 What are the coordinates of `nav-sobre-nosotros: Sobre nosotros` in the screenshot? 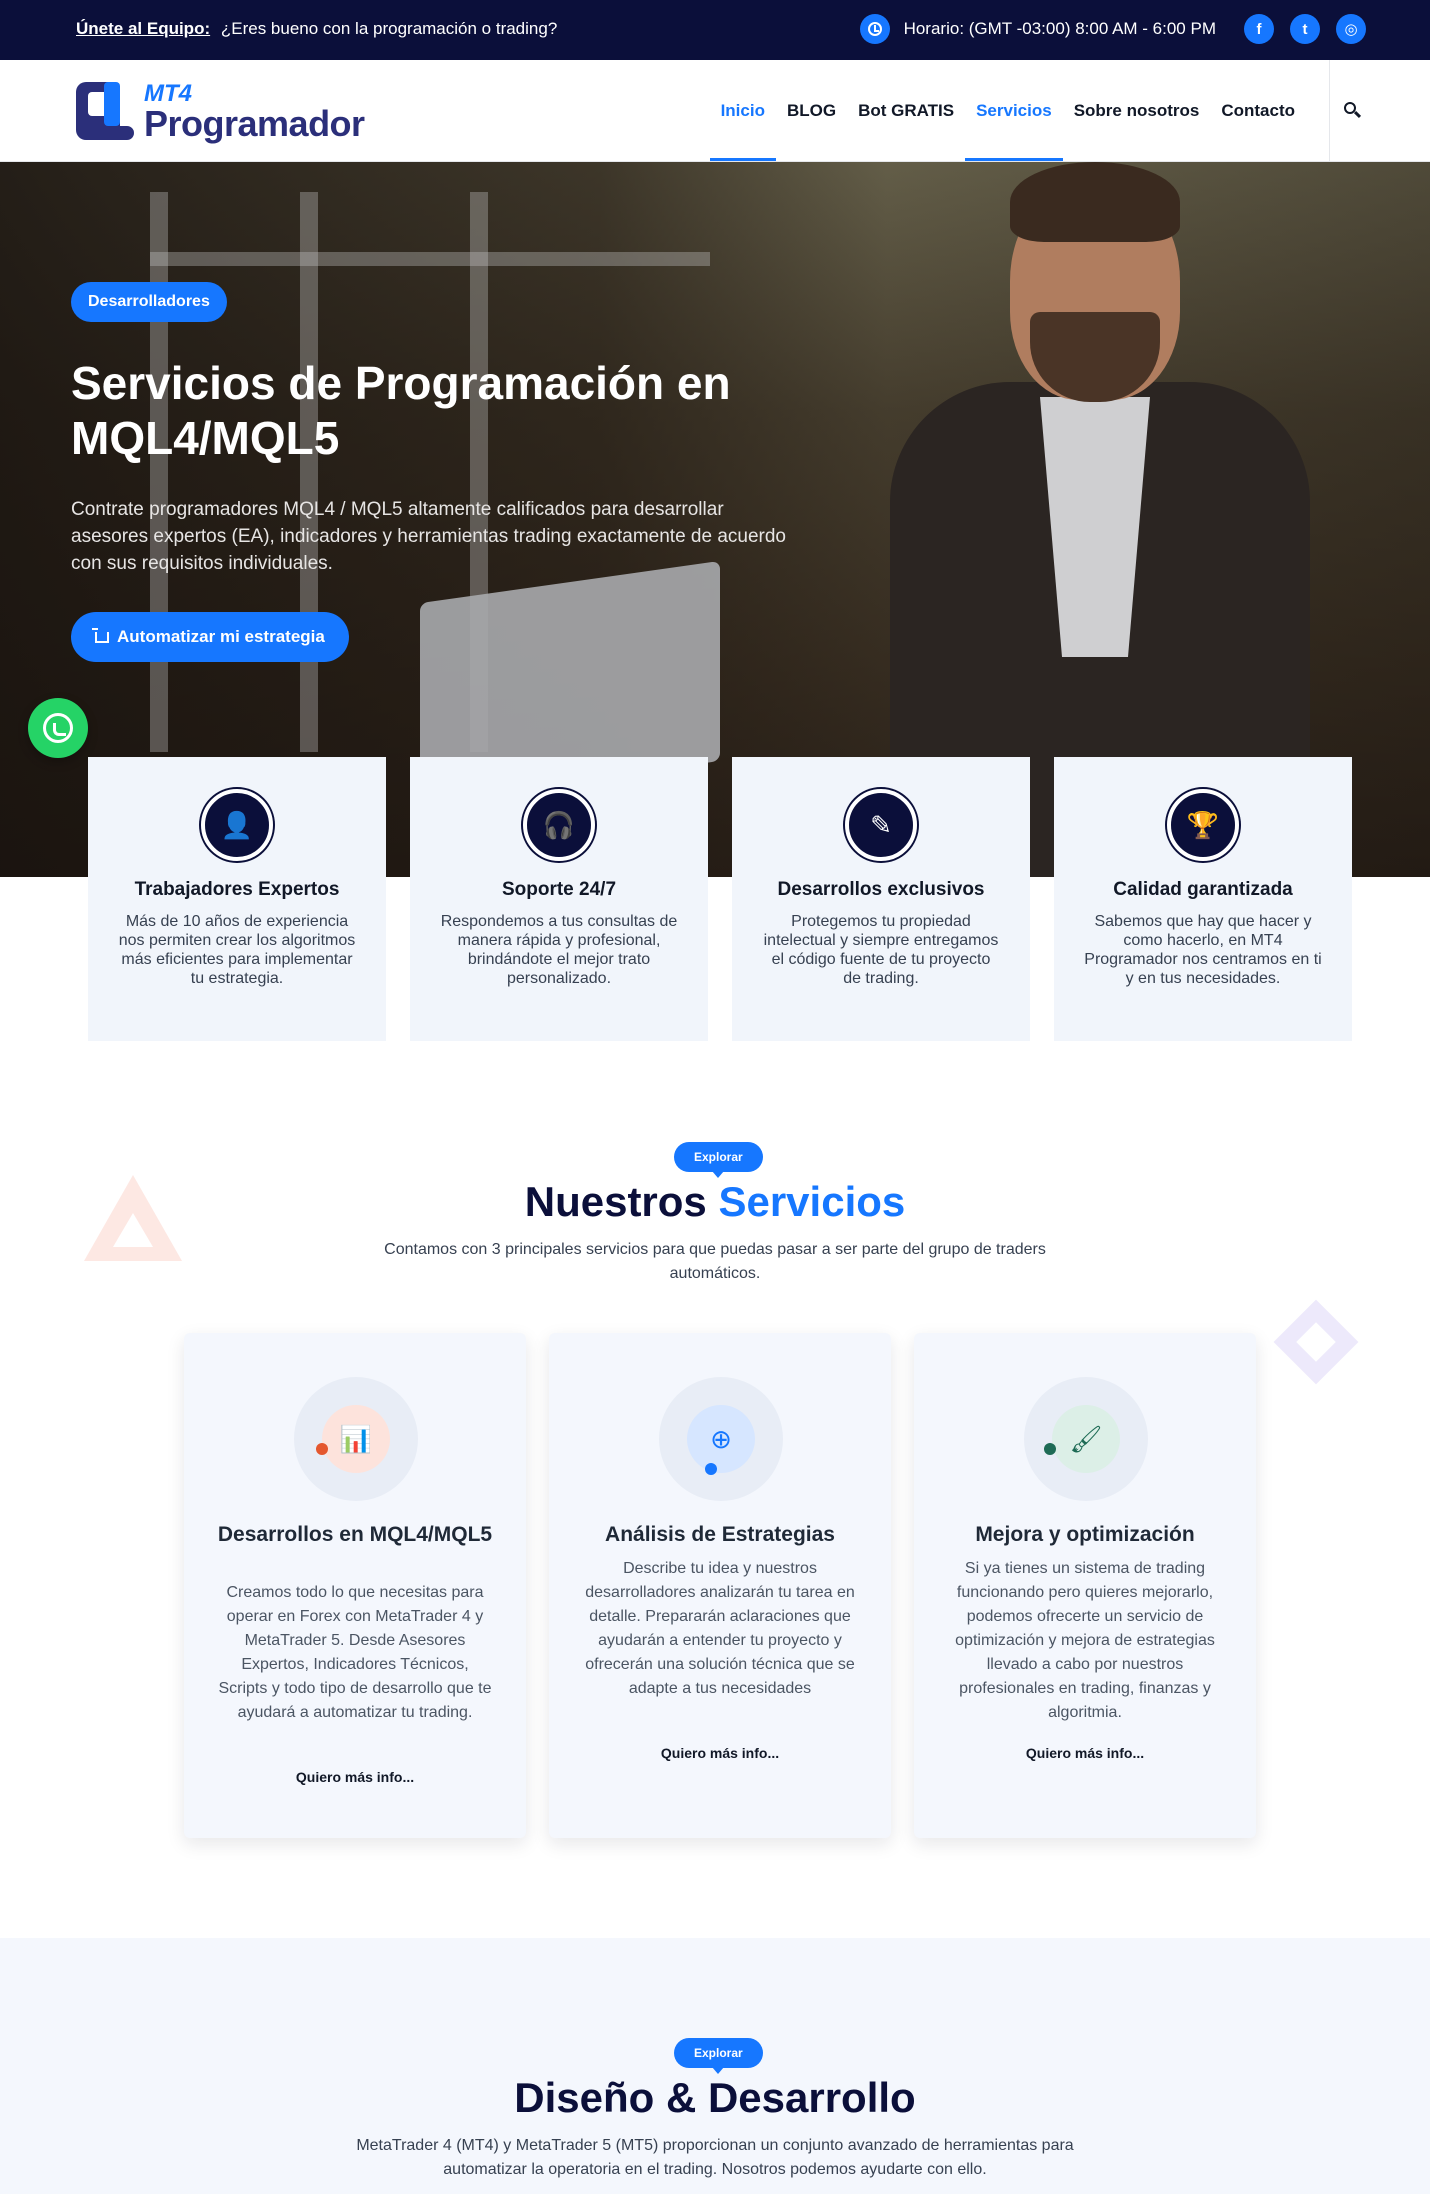 It's located at (1137, 110).